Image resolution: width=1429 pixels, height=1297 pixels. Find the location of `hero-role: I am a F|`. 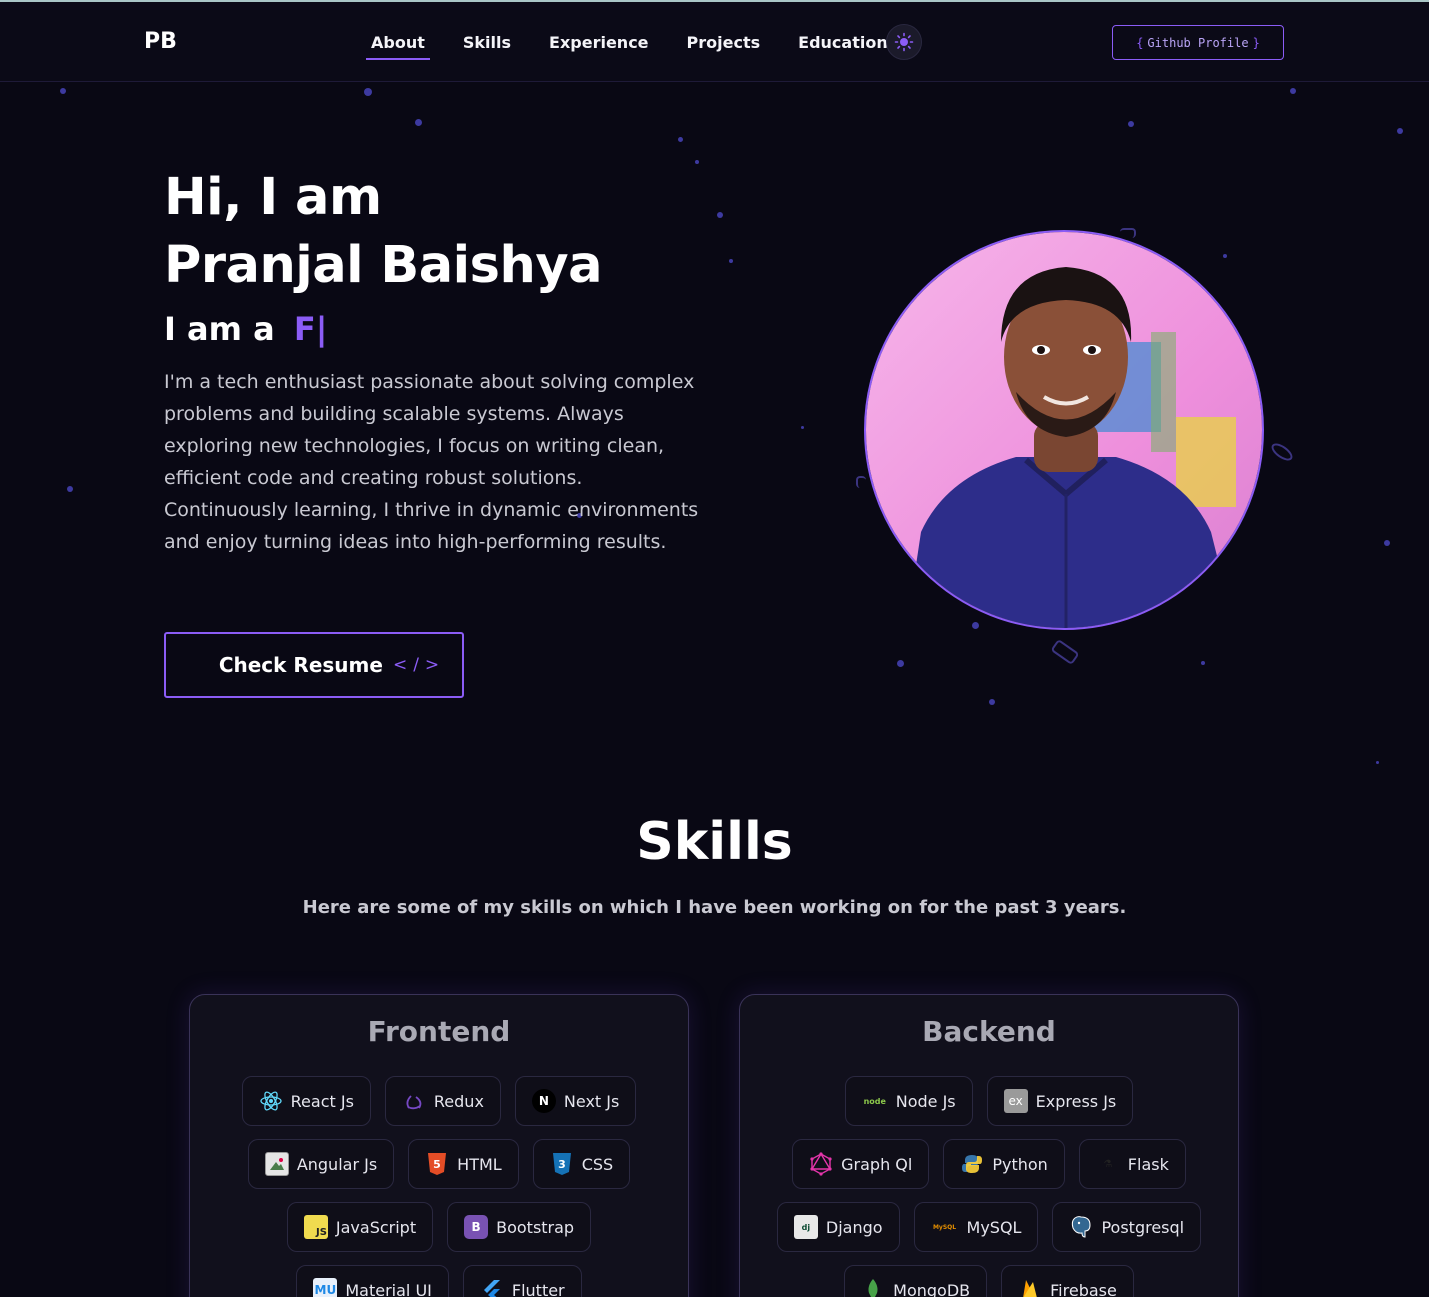

hero-role: I am a F| is located at coordinates (245, 329).